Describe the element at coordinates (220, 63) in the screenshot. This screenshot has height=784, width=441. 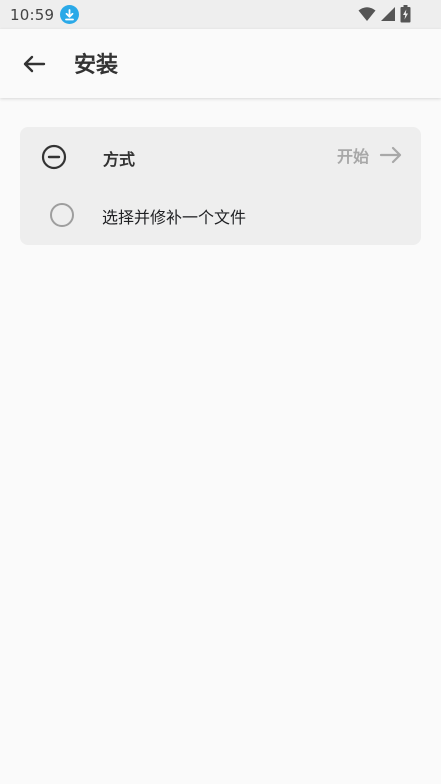
I see `app-bar: 安装` at that location.